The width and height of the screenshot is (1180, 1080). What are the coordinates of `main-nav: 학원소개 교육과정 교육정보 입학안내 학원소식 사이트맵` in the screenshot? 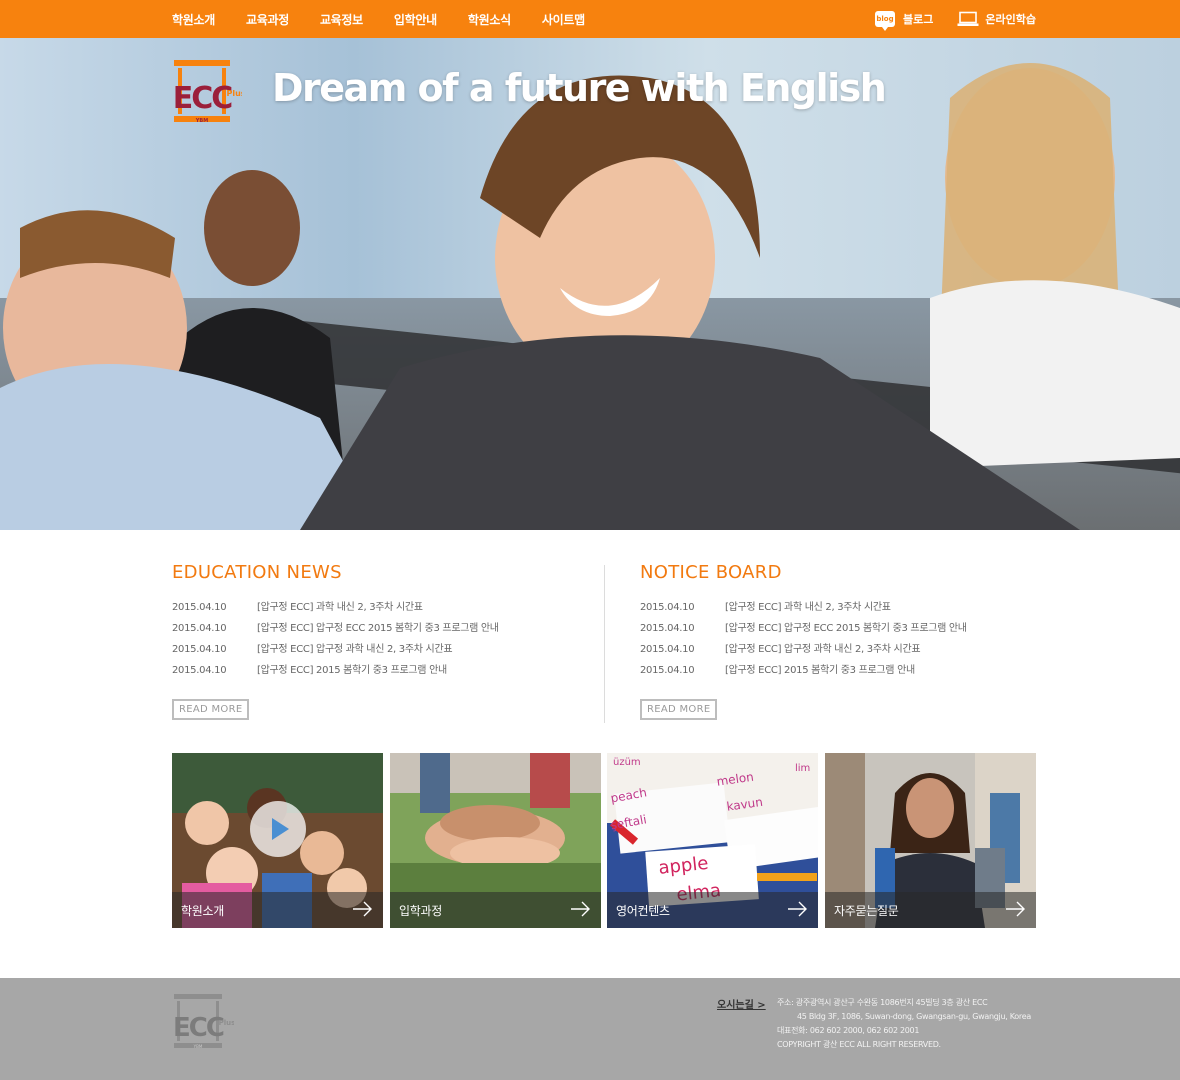 It's located at (394, 19).